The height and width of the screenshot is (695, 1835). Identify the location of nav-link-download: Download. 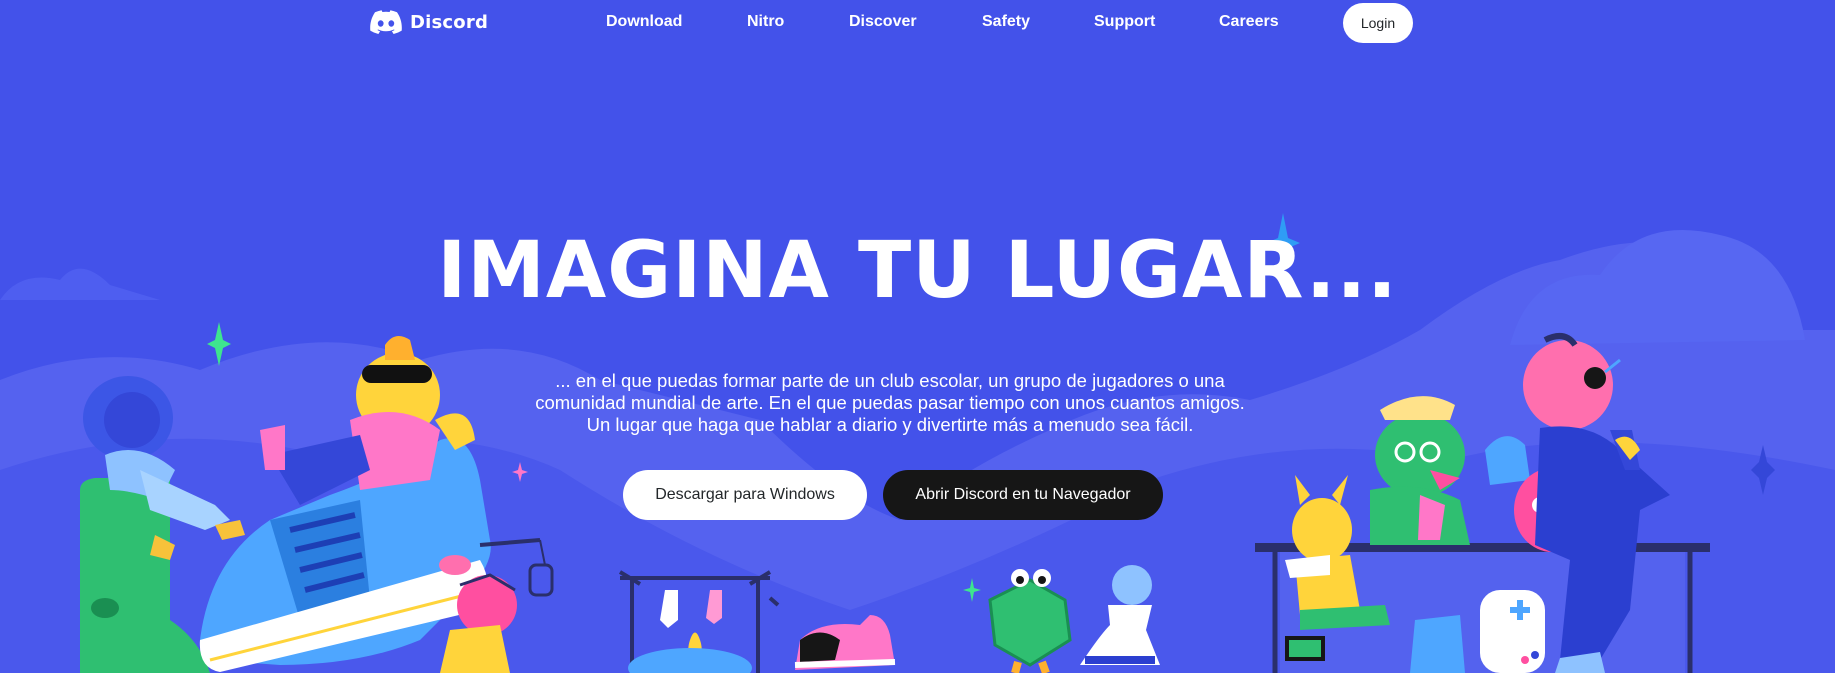
(644, 22).